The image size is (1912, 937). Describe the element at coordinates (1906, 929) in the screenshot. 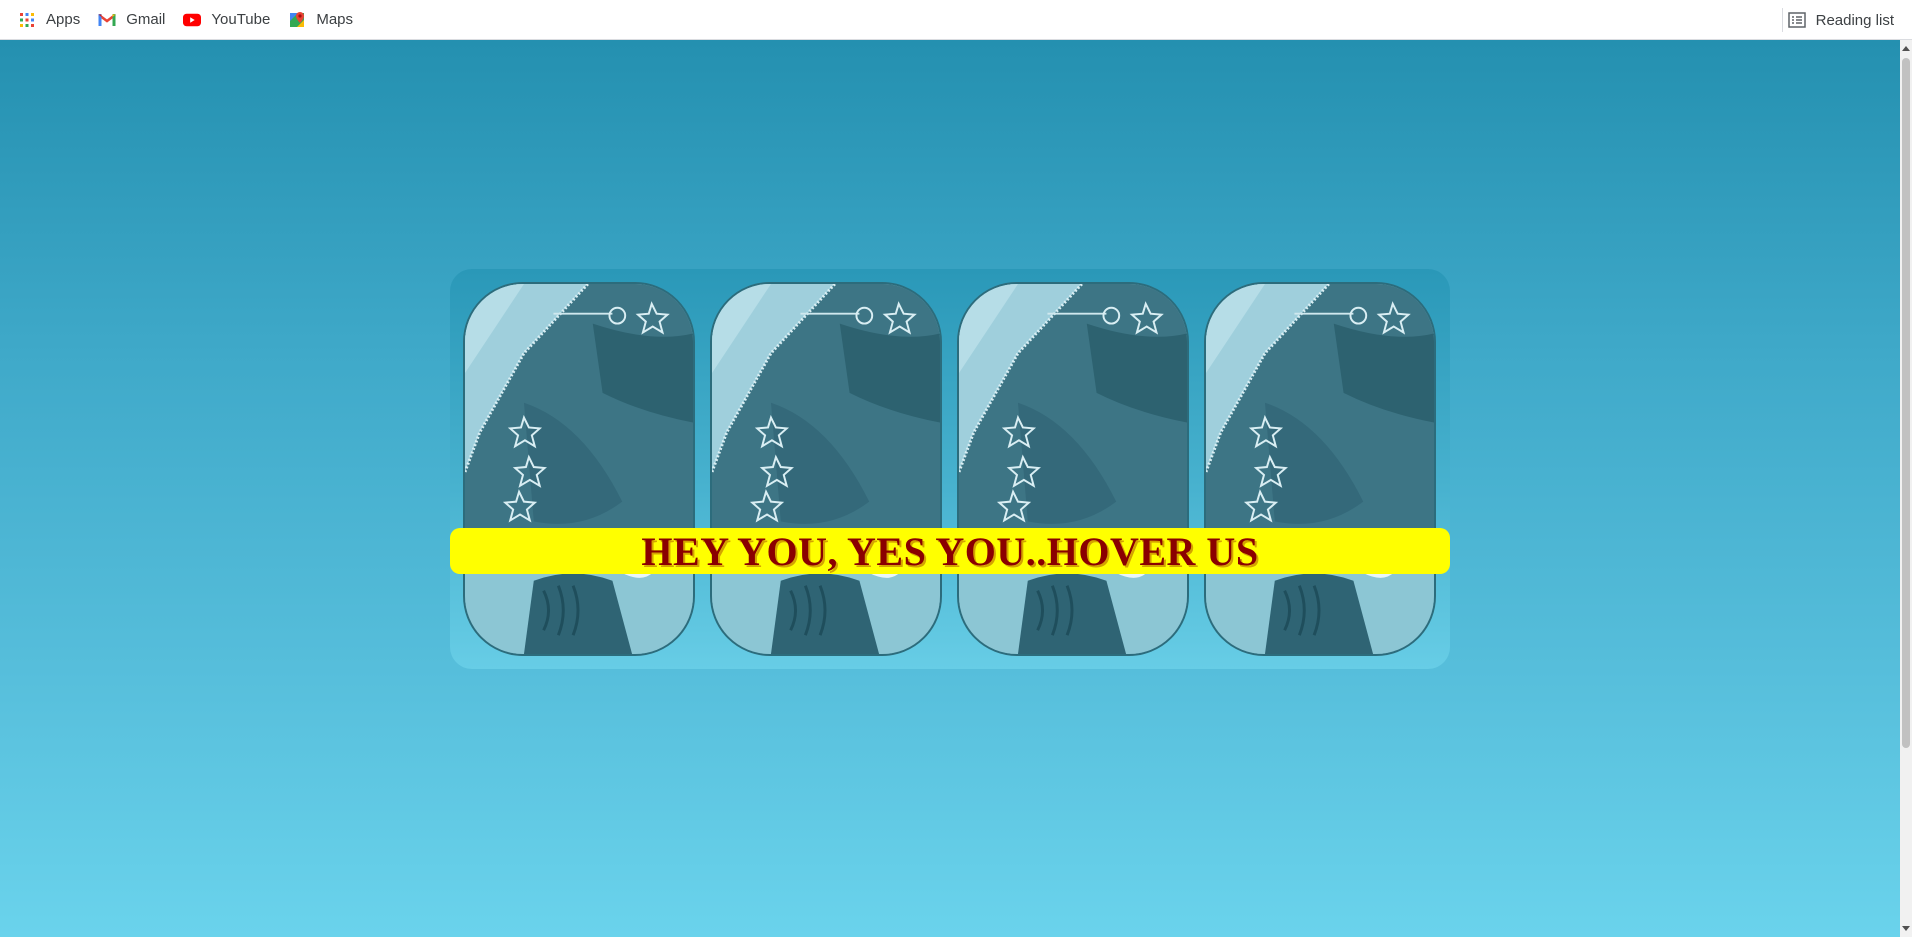

I see `scroll-down-arrow-icon` at that location.